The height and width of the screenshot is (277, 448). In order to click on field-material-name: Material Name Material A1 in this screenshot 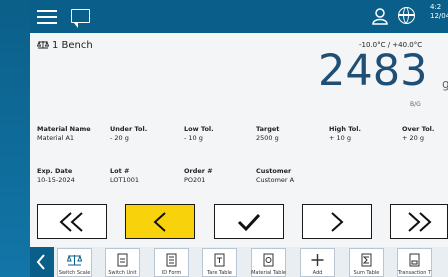, I will do `click(64, 134)`.